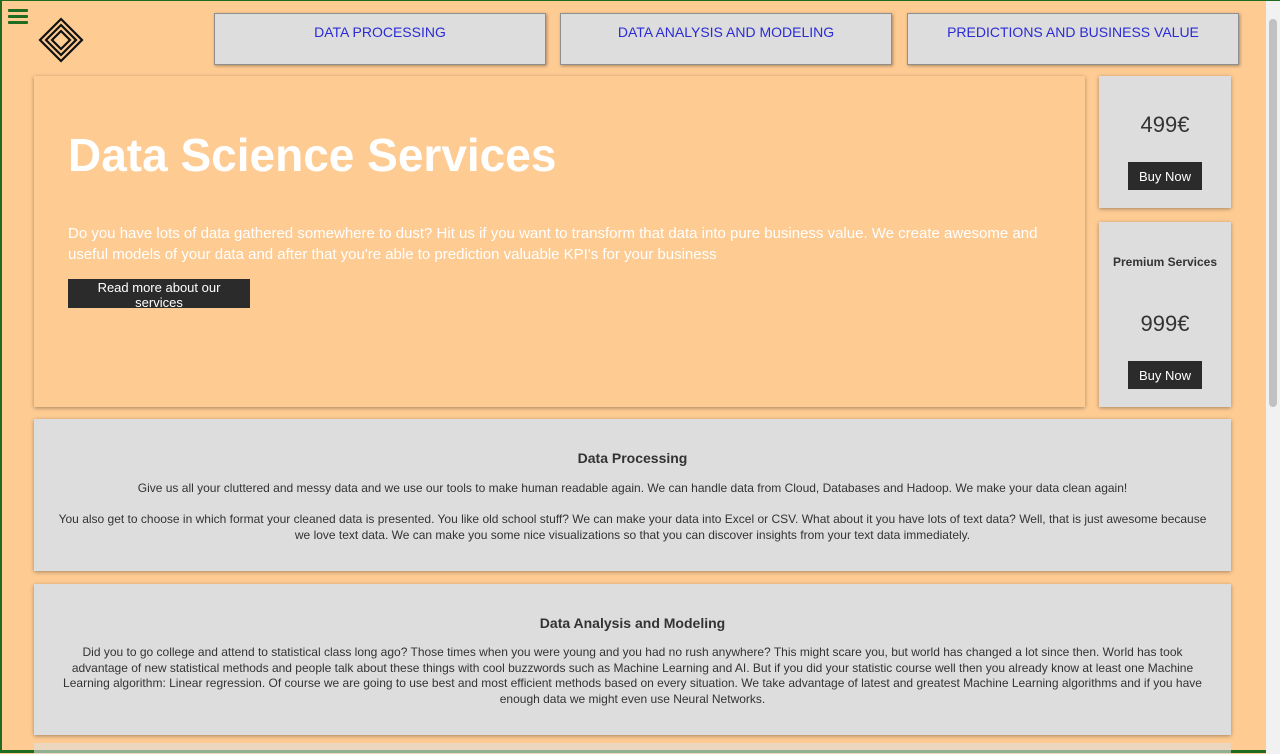 This screenshot has width=1280, height=754. What do you see at coordinates (1165, 124) in the screenshot?
I see `price-value: 499€` at bounding box center [1165, 124].